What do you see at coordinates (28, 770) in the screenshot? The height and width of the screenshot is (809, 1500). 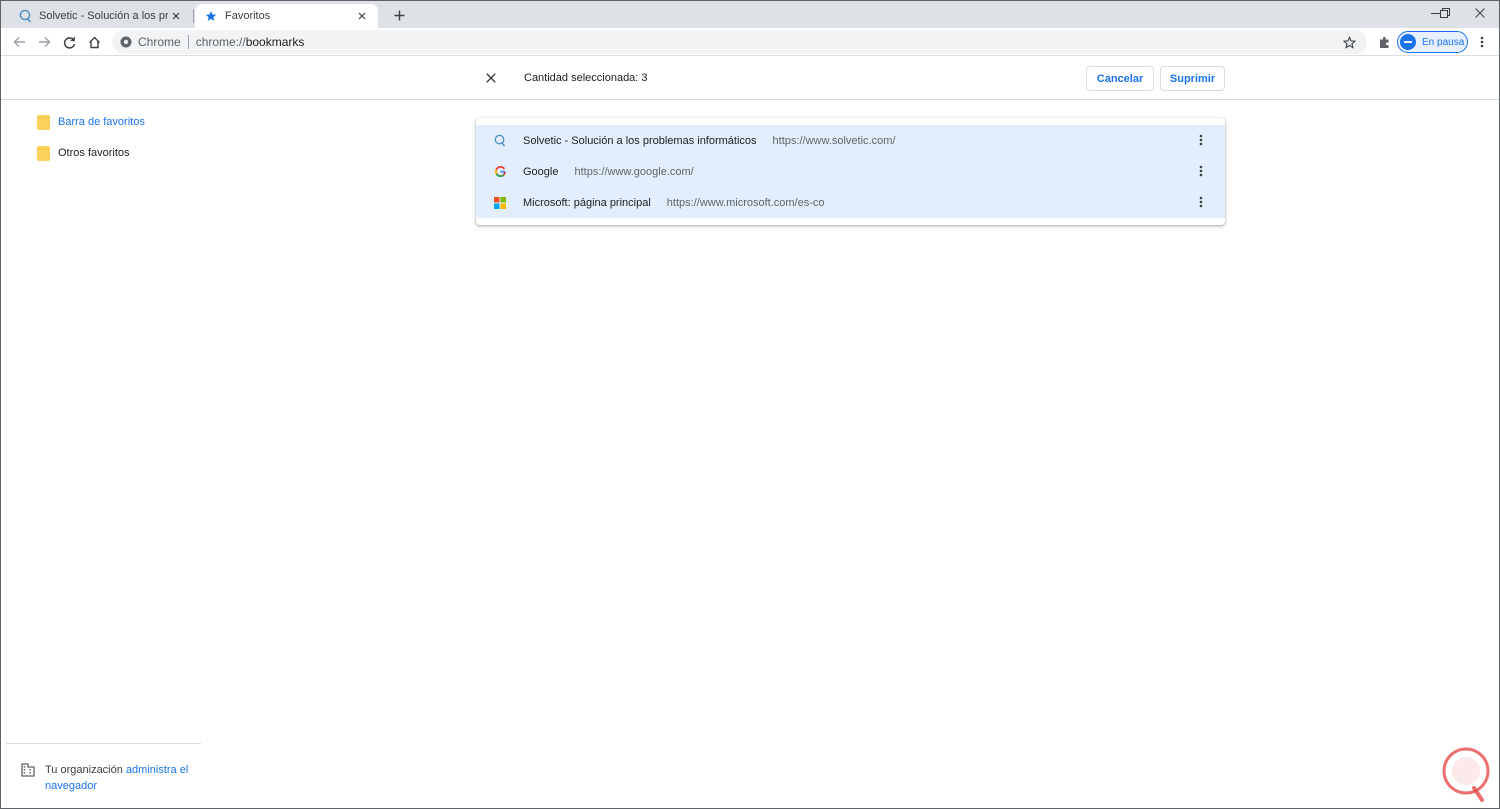 I see `building-icon` at bounding box center [28, 770].